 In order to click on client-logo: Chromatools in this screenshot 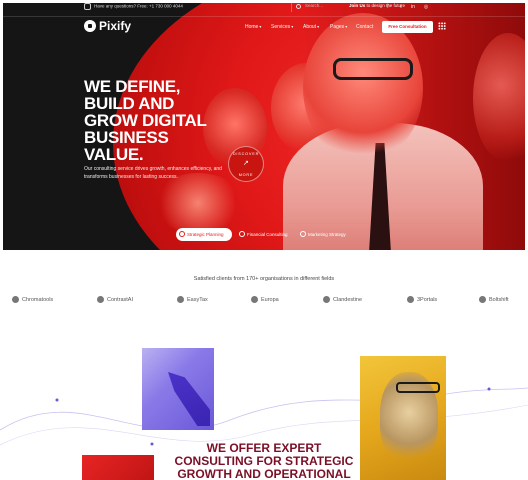, I will do `click(32, 299)`.